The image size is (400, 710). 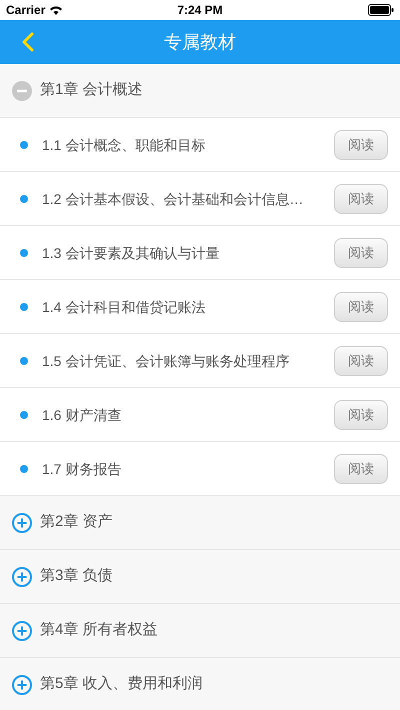 What do you see at coordinates (200, 42) in the screenshot?
I see `page-title: 专属教材` at bounding box center [200, 42].